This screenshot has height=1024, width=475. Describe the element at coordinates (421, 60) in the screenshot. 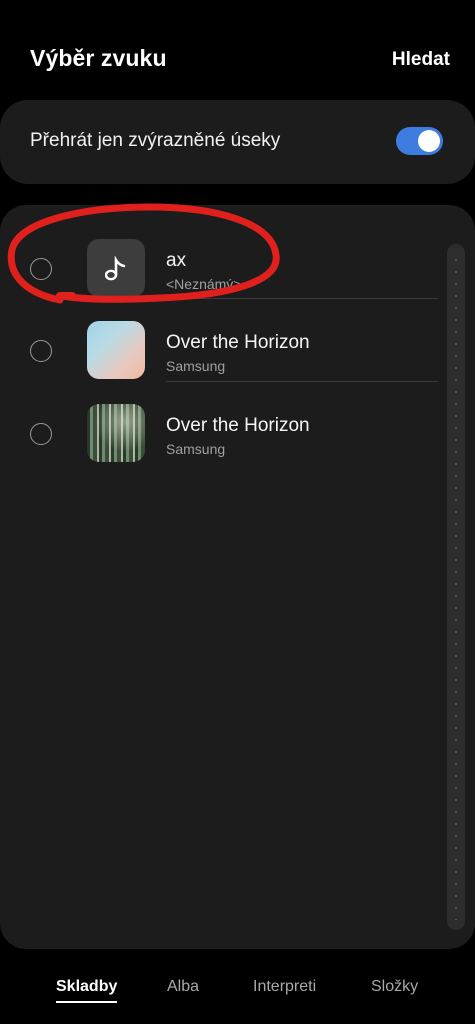

I see `search-button: Hledat` at that location.